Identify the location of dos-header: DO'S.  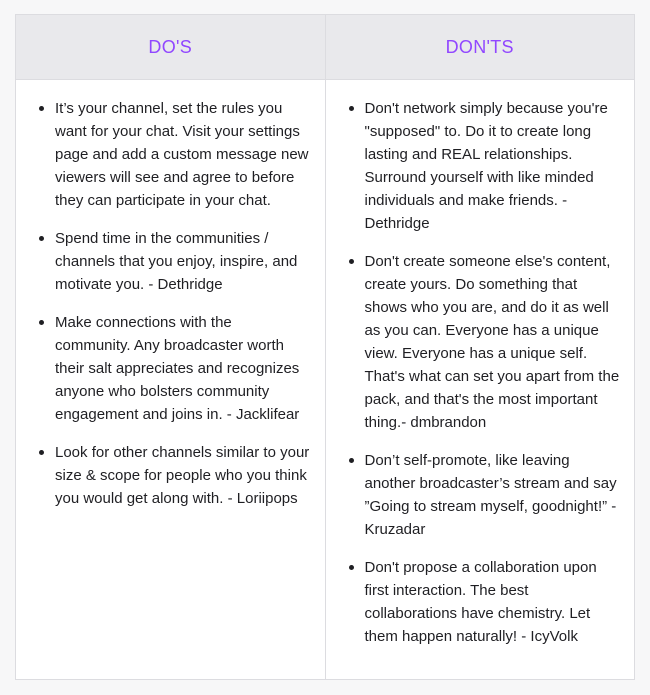
(170, 46).